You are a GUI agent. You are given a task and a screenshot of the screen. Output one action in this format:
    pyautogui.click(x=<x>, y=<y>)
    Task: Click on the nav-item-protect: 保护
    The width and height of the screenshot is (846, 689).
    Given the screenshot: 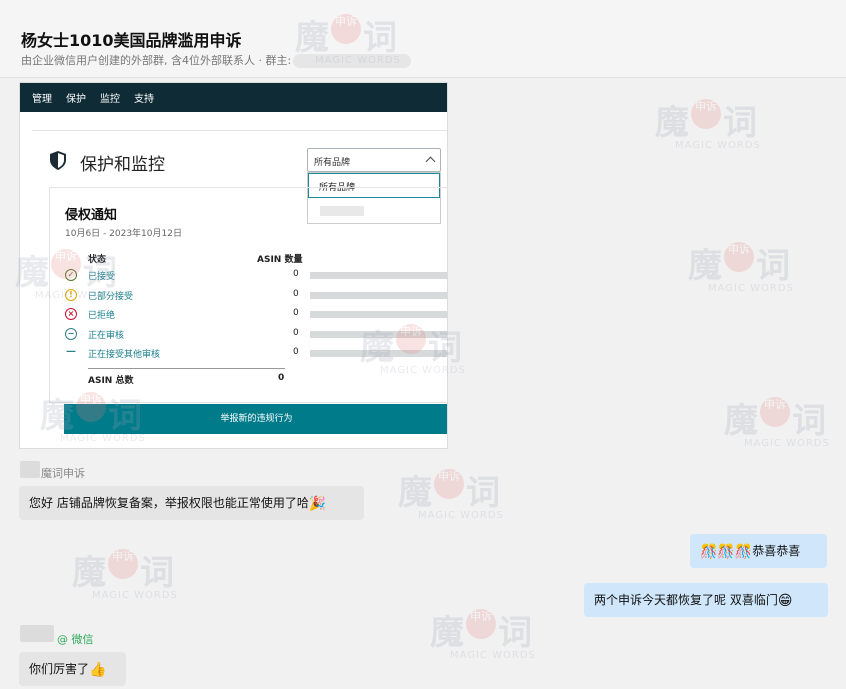 What is the action you would take?
    pyautogui.click(x=76, y=99)
    